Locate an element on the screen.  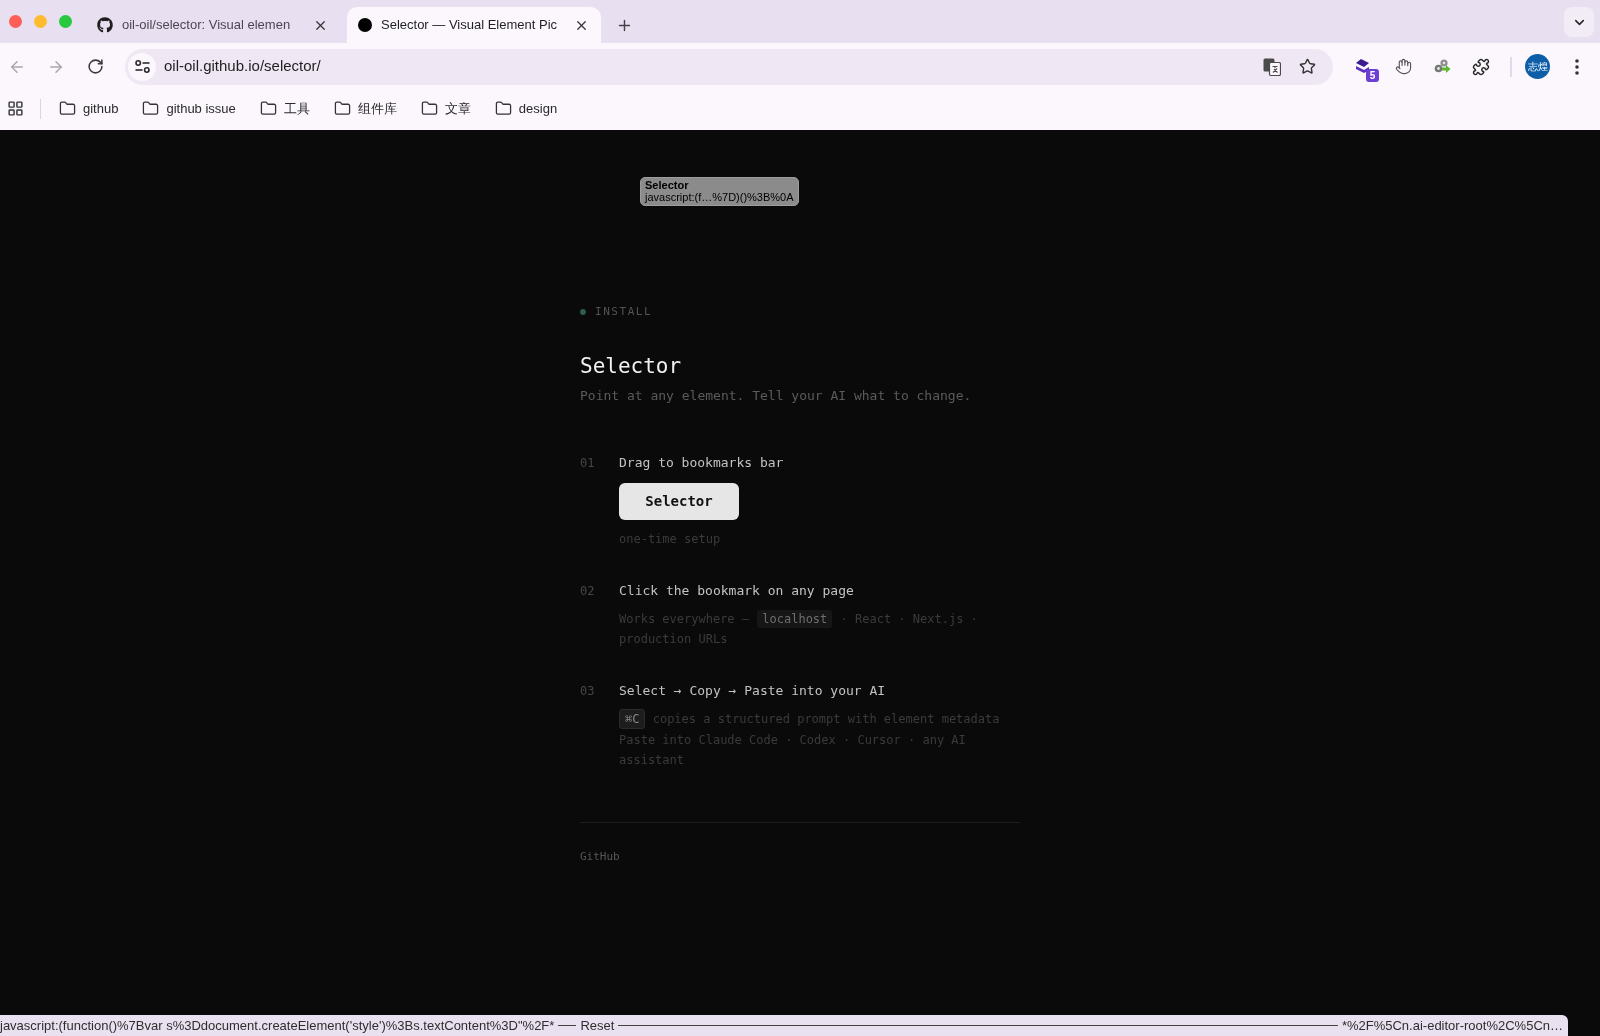
bookmark-folder: github is located at coordinates (89, 108).